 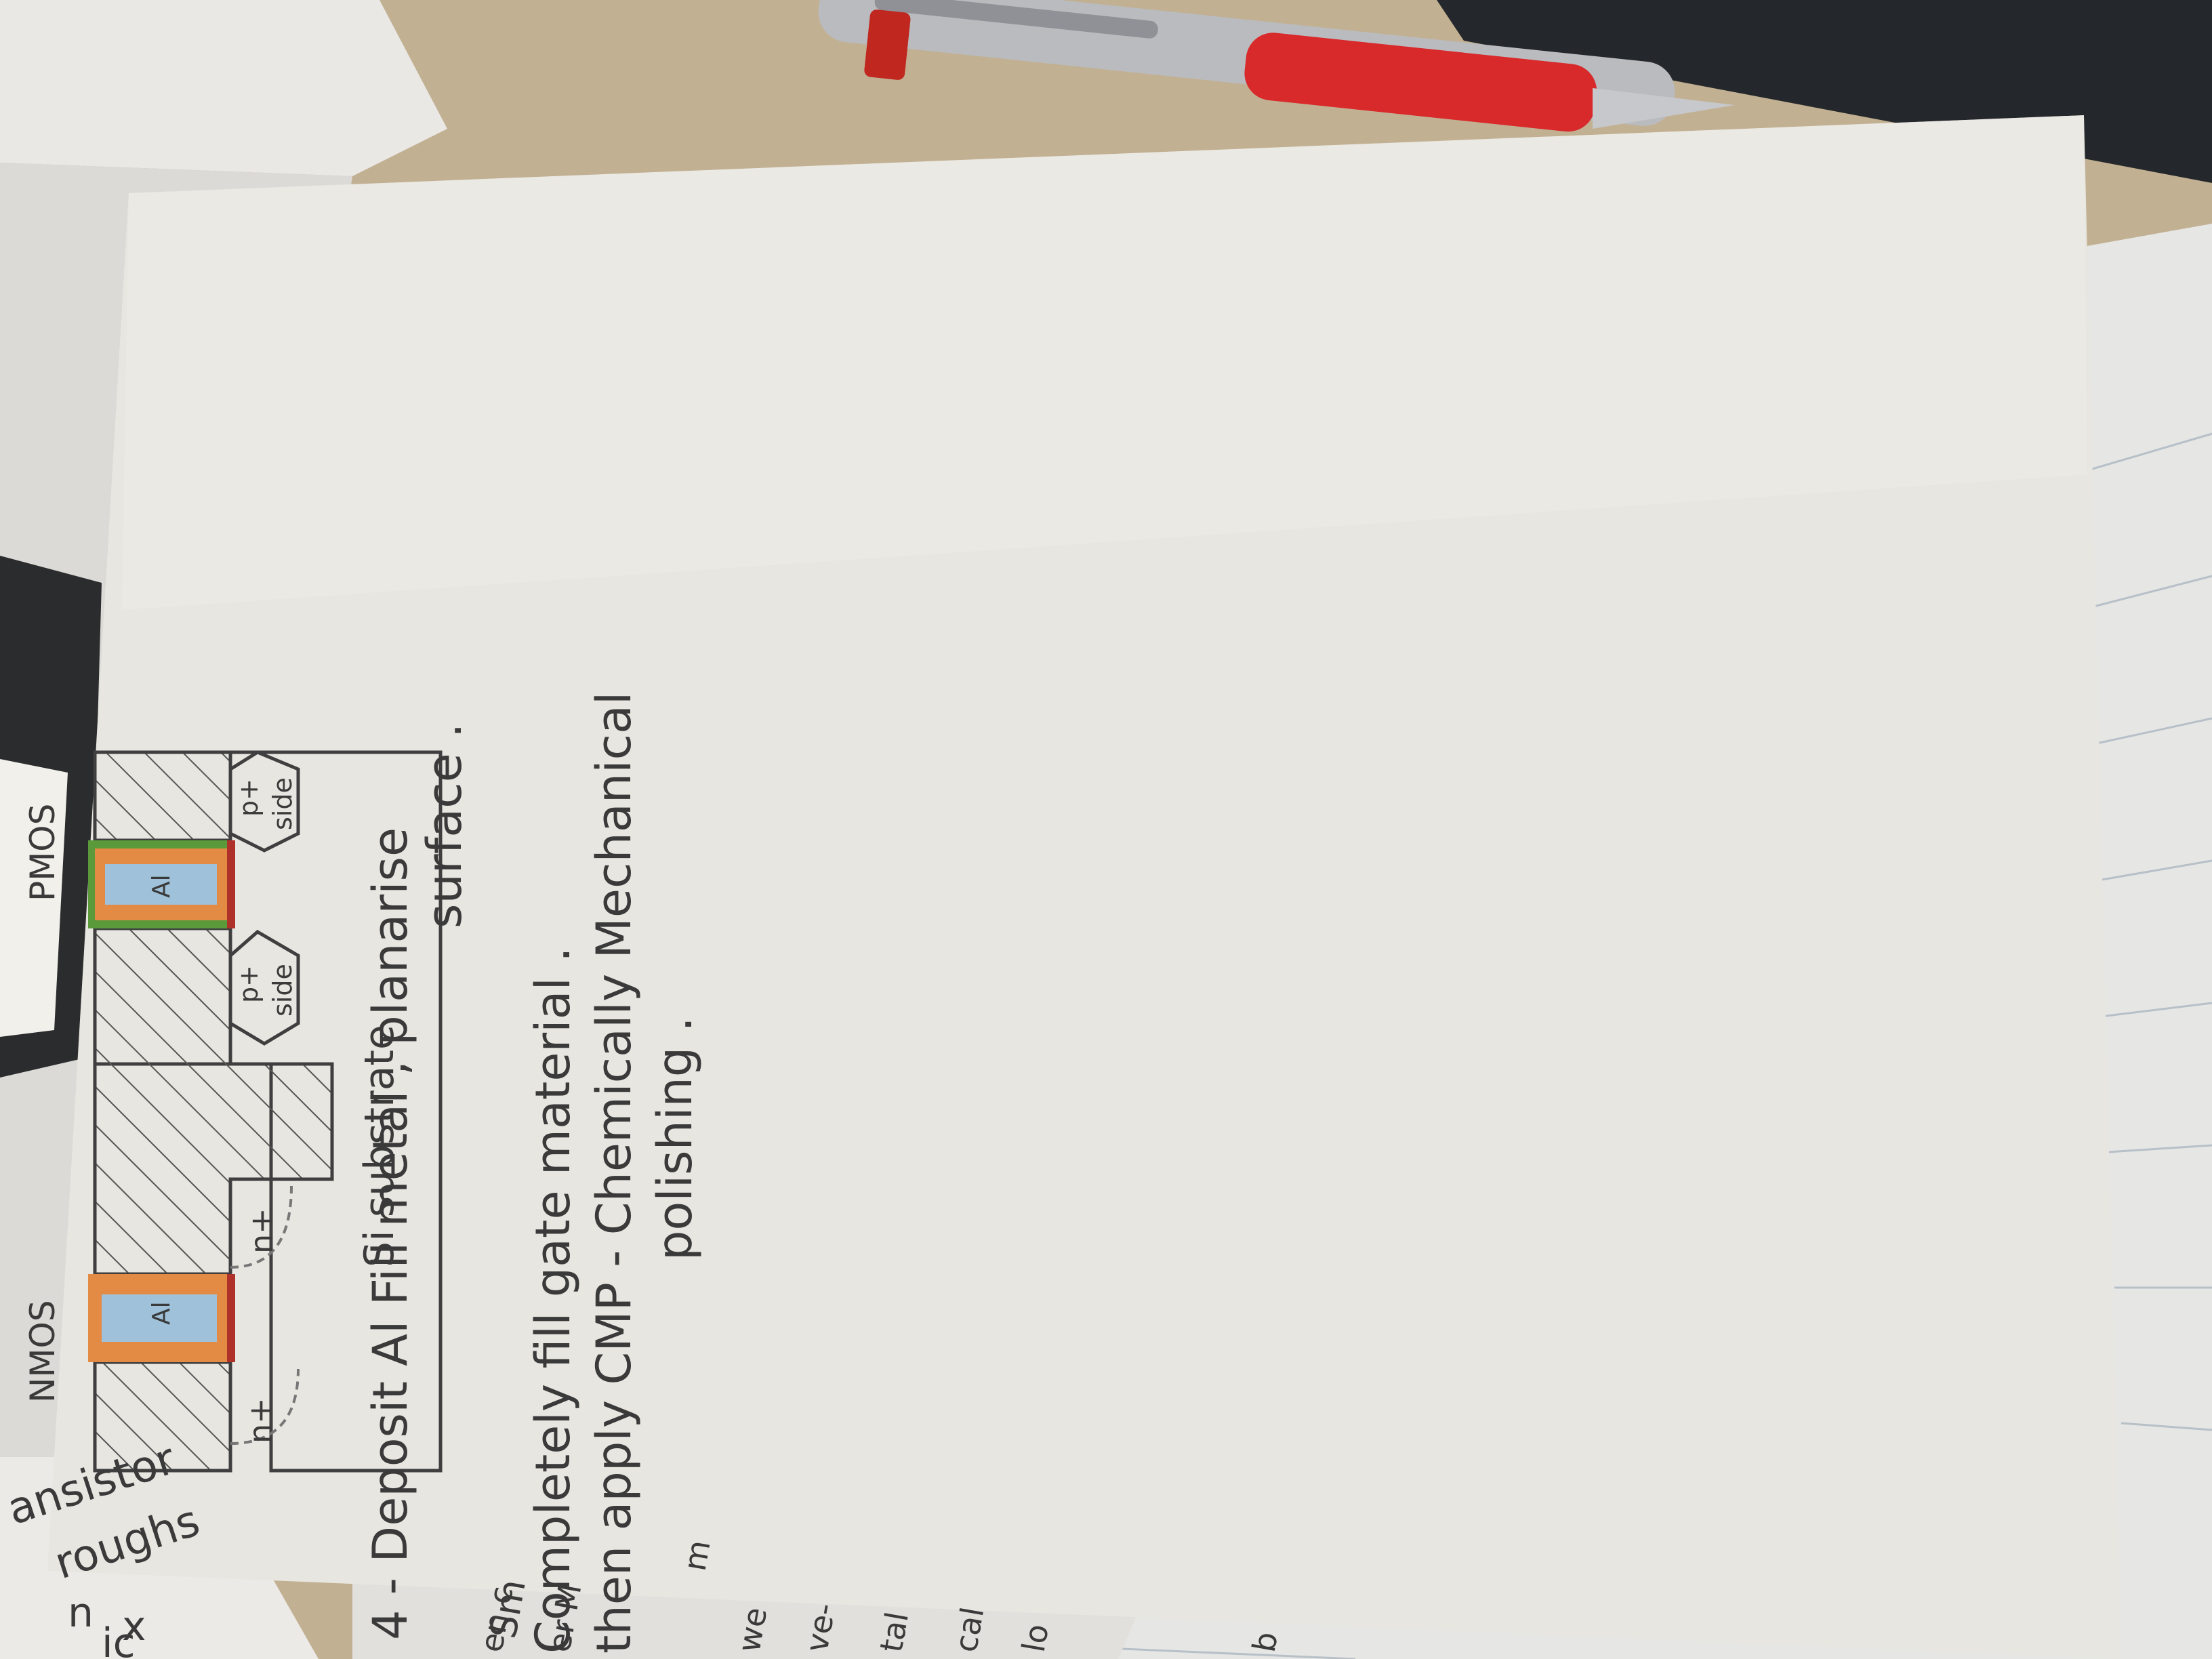 What do you see at coordinates (283, 803) in the screenshot?
I see `pplus-right-l2: side` at bounding box center [283, 803].